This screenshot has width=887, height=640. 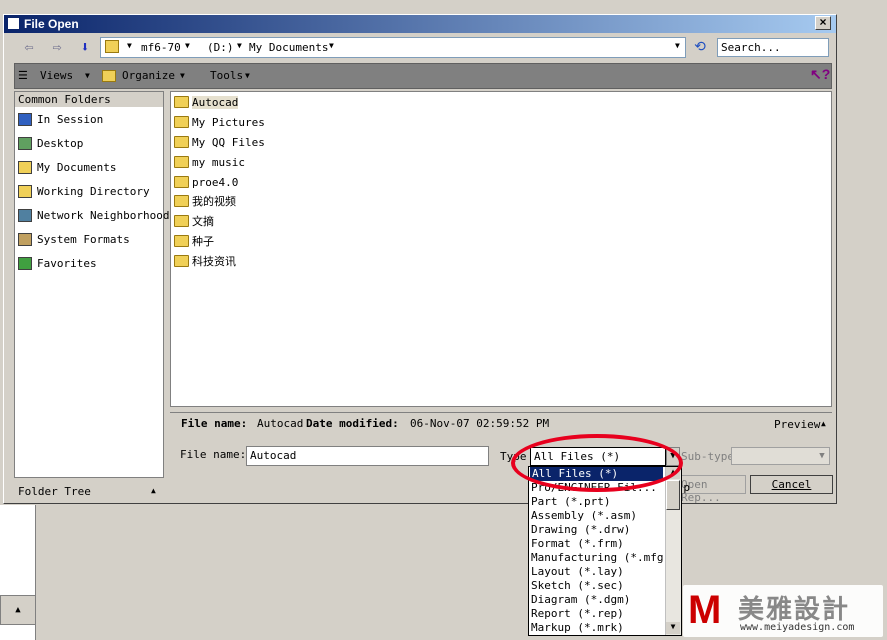 I want to click on organize-menu: Organize, so click(x=148, y=75).